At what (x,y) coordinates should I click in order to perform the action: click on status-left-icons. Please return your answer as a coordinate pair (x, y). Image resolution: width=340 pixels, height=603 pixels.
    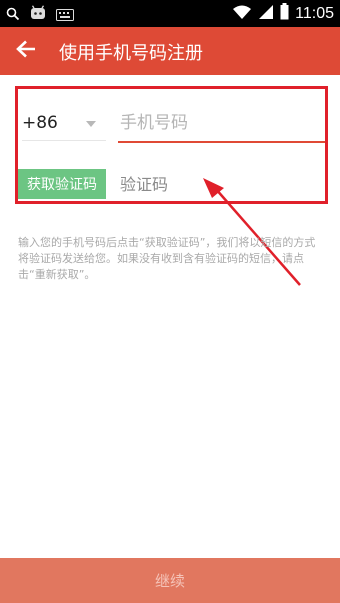
    Looking at the image, I should click on (40, 15).